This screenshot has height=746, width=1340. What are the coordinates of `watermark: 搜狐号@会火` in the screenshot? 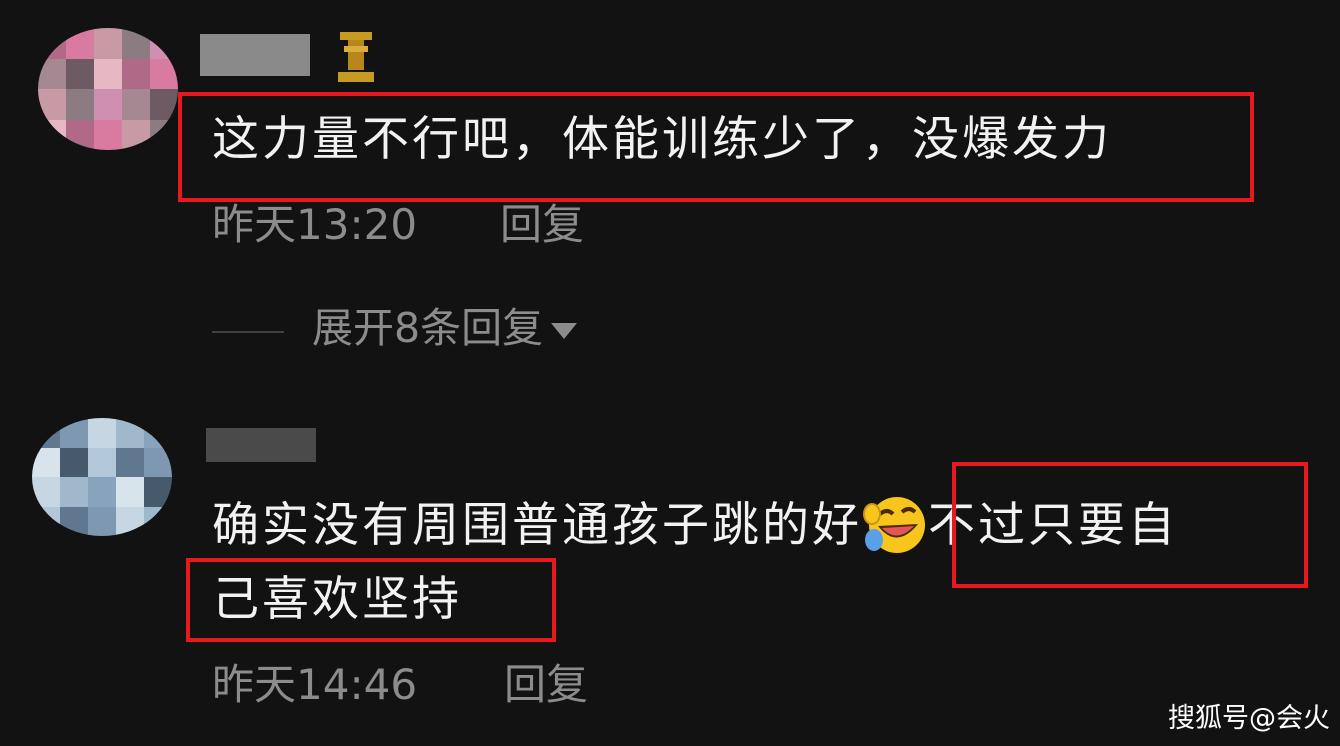 It's located at (1249, 718).